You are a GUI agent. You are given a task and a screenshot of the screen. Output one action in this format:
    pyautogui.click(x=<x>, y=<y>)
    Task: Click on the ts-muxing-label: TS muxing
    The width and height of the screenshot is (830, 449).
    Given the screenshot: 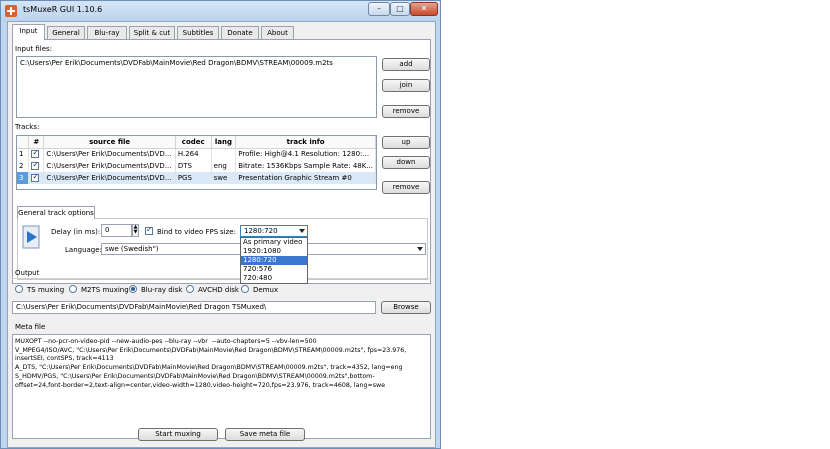 What is the action you would take?
    pyautogui.click(x=46, y=290)
    